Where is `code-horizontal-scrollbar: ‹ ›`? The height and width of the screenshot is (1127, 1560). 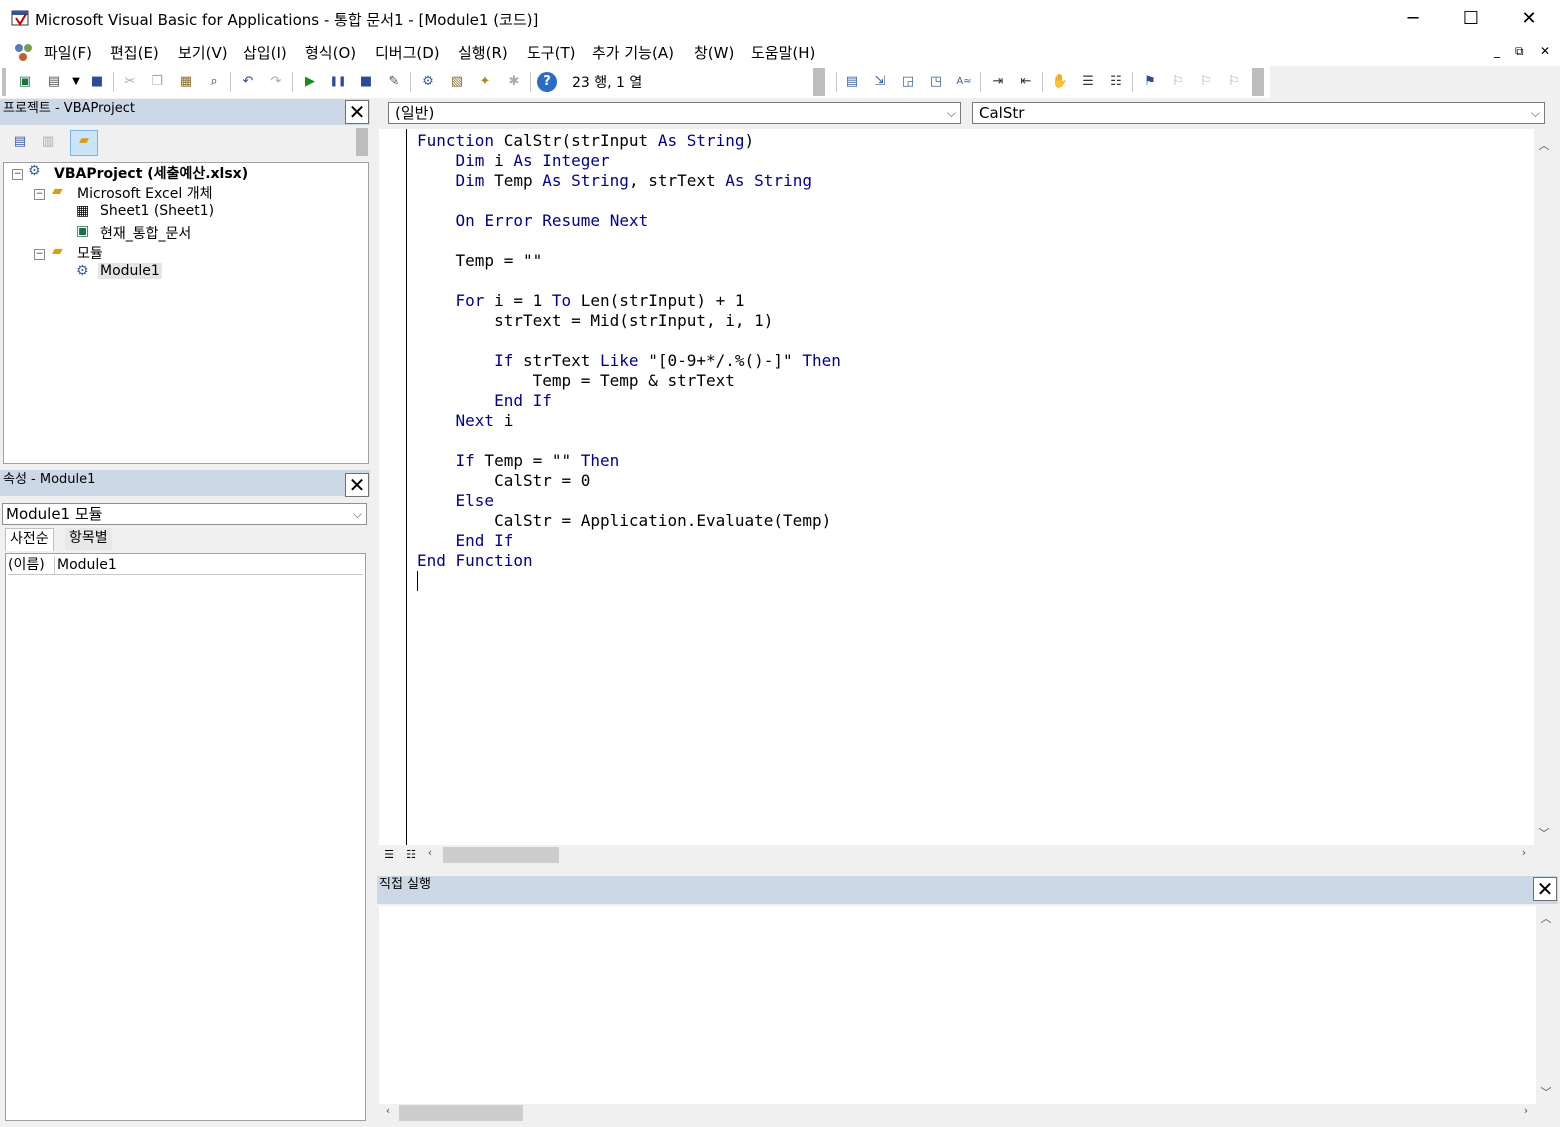 code-horizontal-scrollbar: ‹ › is located at coordinates (978, 855).